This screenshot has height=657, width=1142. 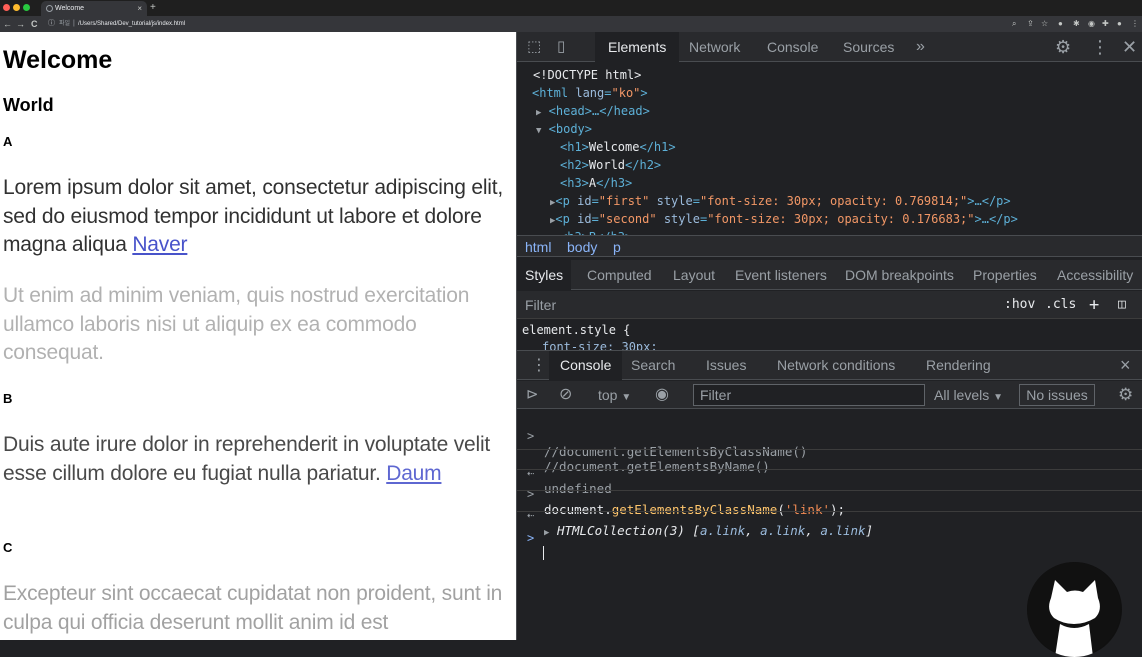 What do you see at coordinates (600, 345) in the screenshot?
I see `style-property: font-size: 30px;` at bounding box center [600, 345].